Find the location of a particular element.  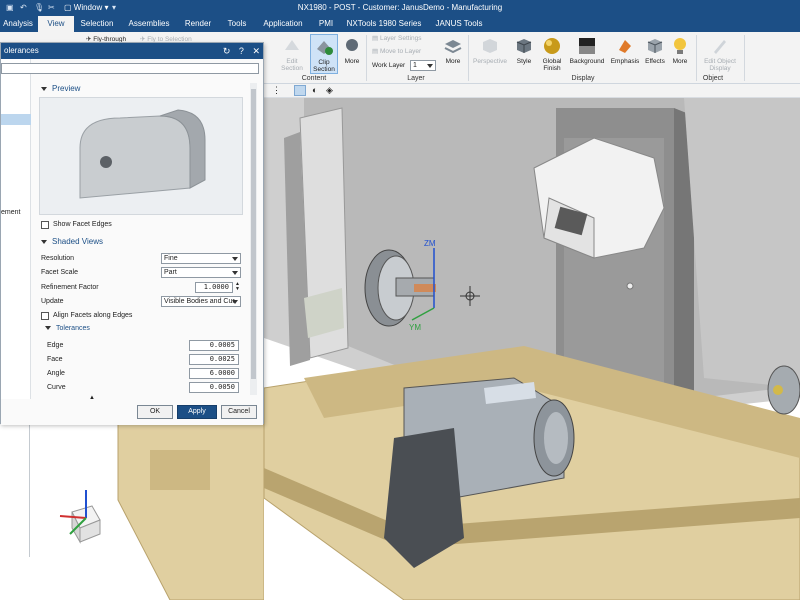

selected-list-item is located at coordinates (16, 119).